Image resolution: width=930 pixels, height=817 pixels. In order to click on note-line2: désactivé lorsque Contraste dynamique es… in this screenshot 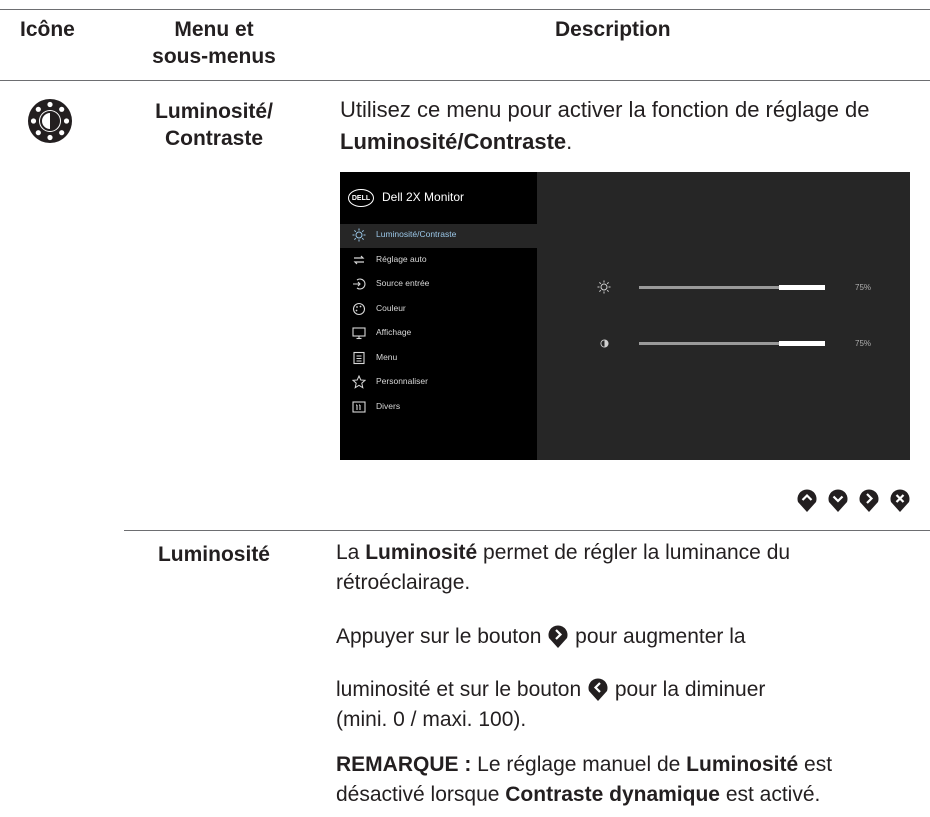, I will do `click(633, 795)`.